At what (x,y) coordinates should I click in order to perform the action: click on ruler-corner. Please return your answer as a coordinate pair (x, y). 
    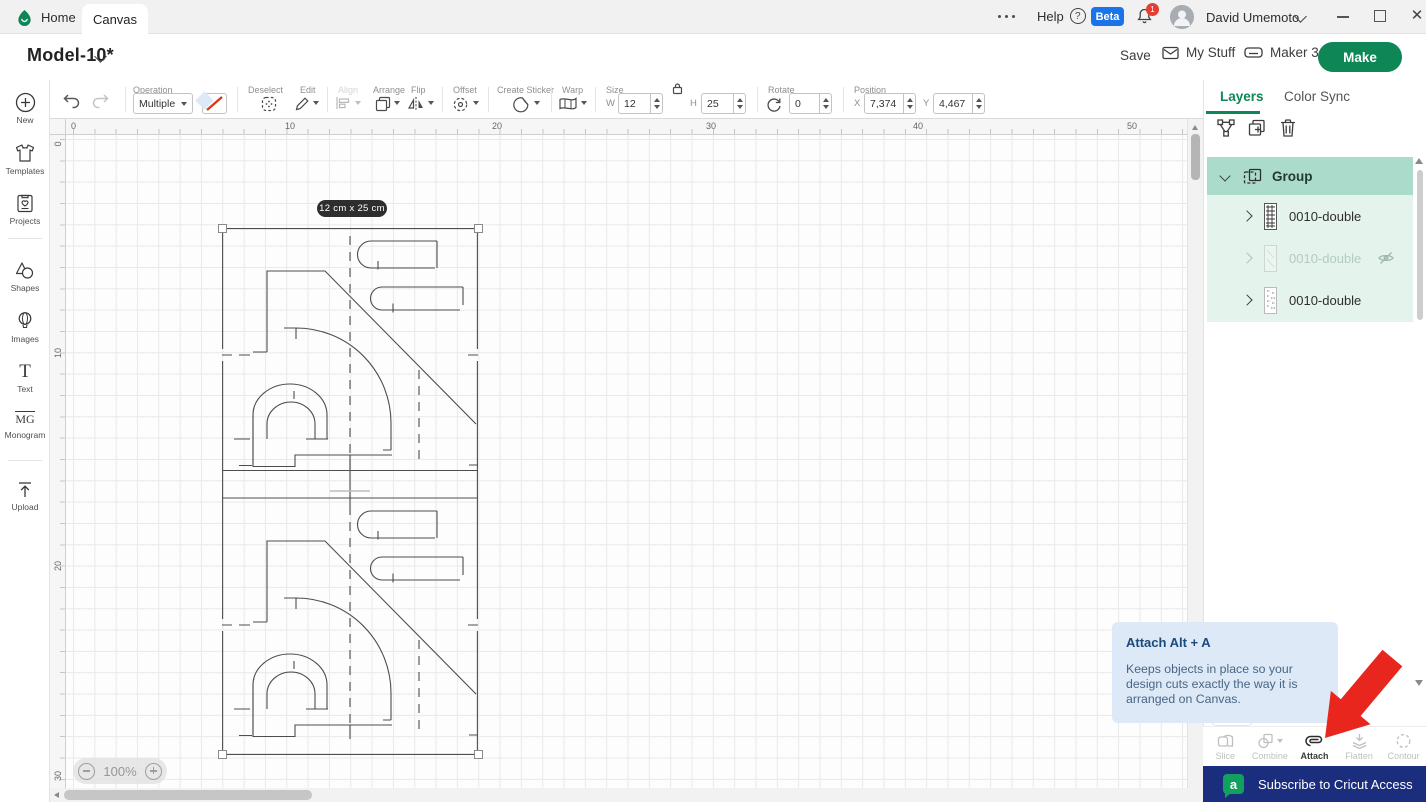
    Looking at the image, I should click on (58, 127).